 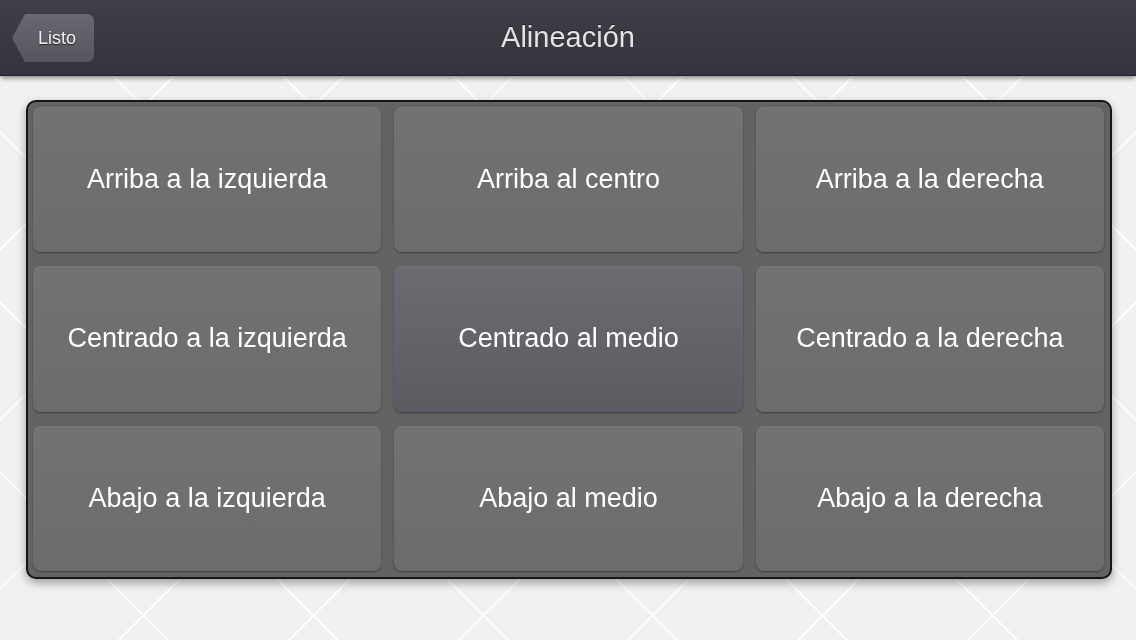 I want to click on alignment-option: Arriba a la derecha, so click(x=929, y=180).